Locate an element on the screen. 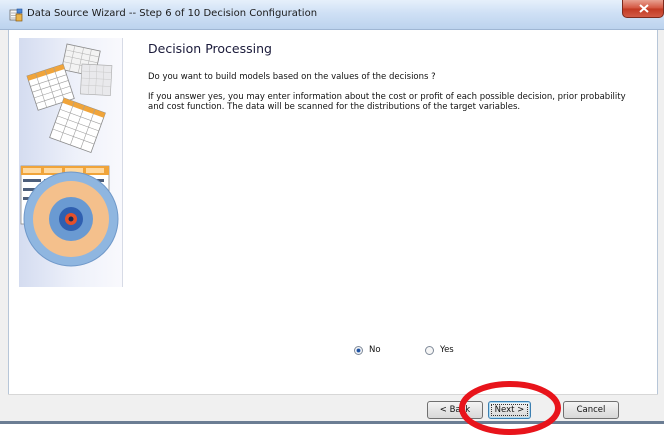 Image resolution: width=664 pixels, height=436 pixels. back-button-label: < Back is located at coordinates (455, 410).